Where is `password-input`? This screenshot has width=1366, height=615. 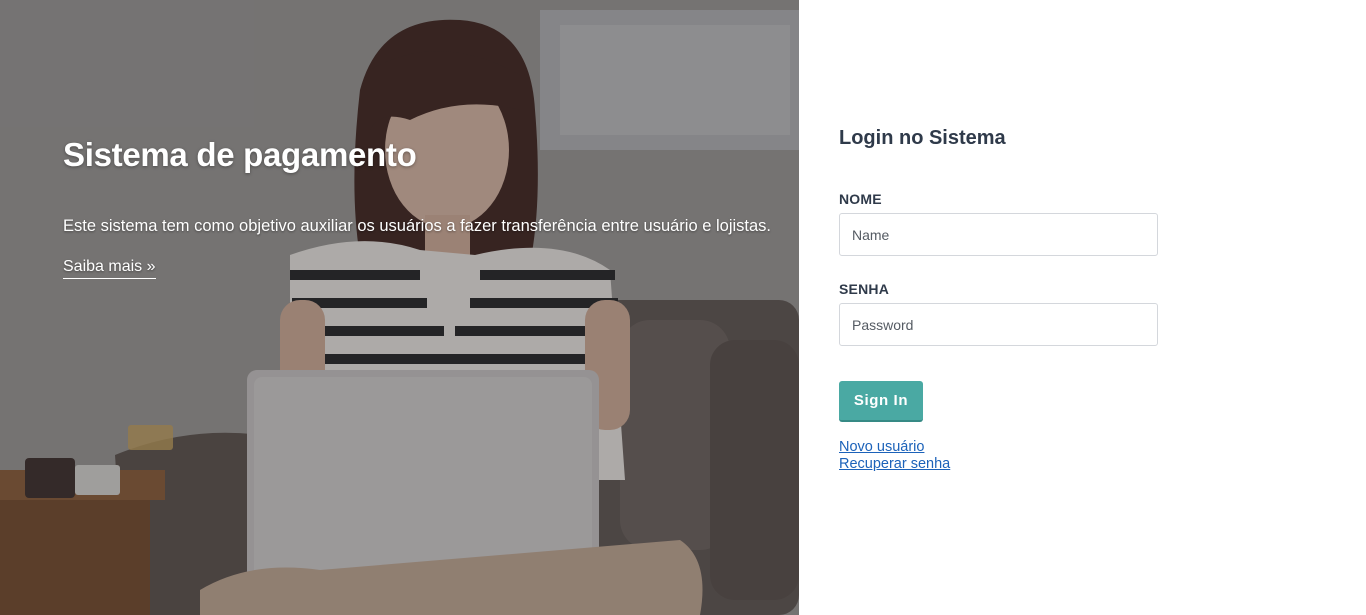 password-input is located at coordinates (998, 324).